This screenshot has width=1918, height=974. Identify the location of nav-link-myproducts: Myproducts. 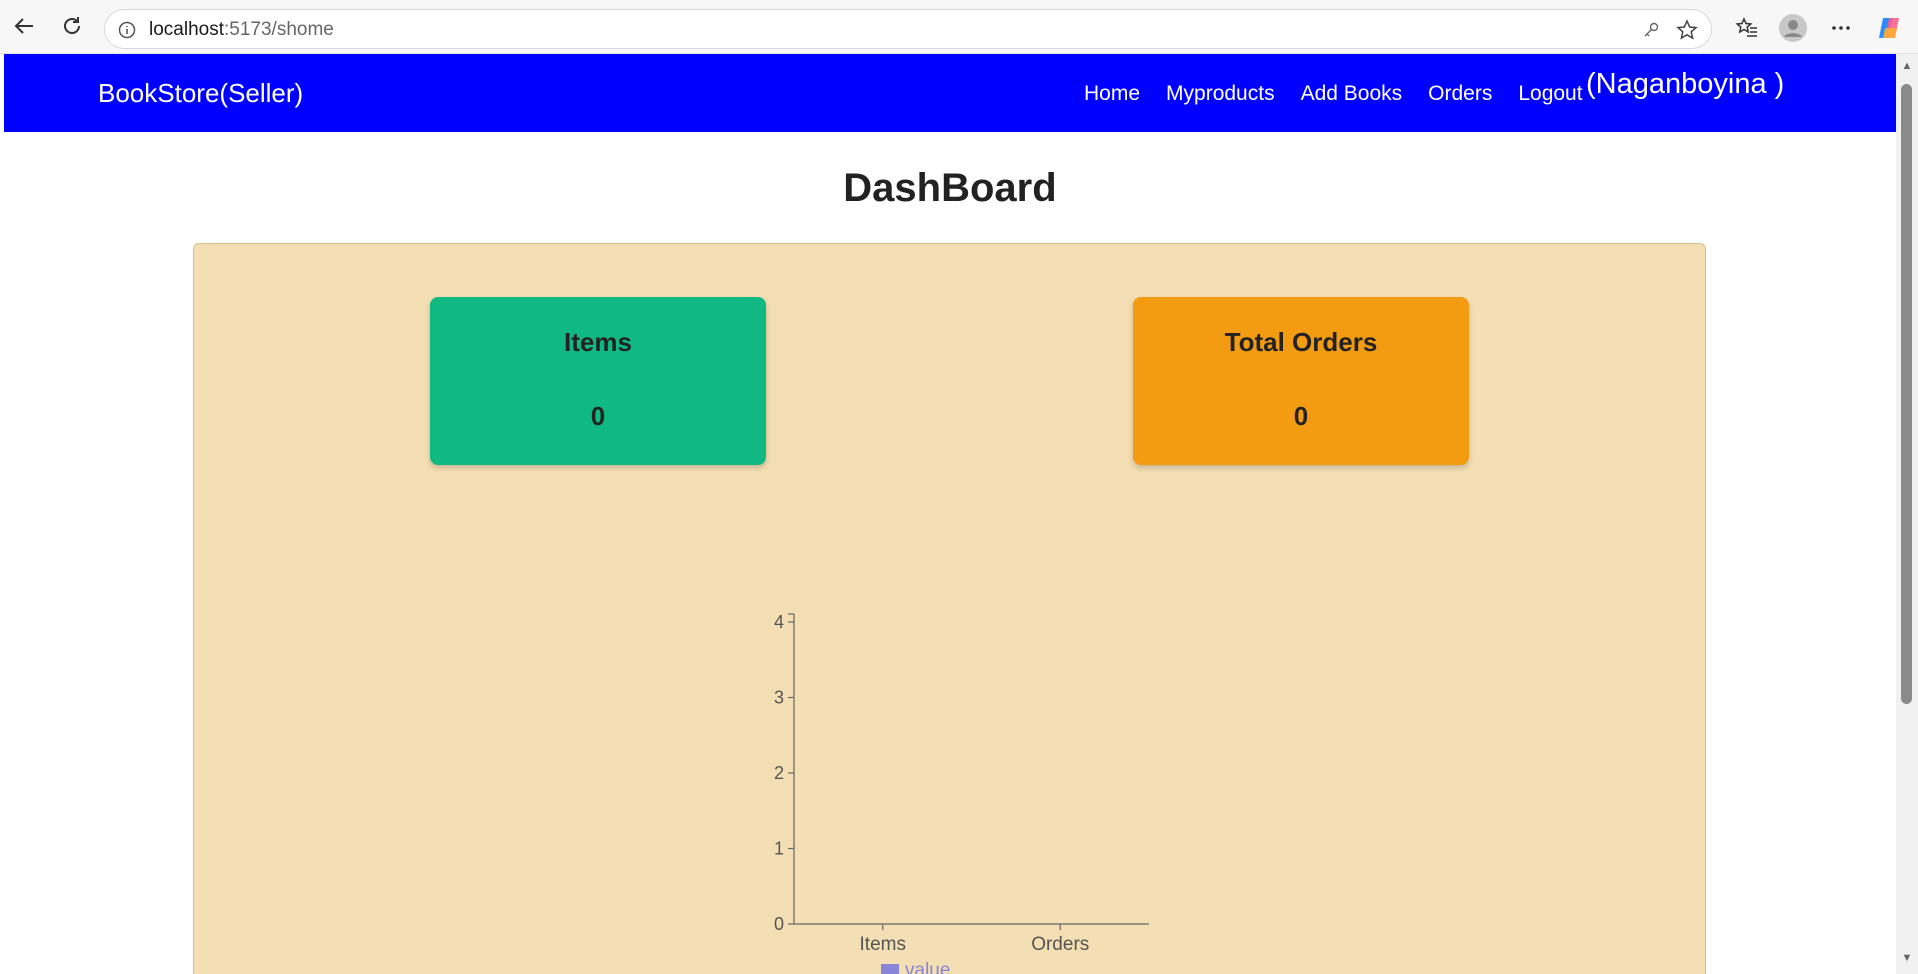
(1220, 94).